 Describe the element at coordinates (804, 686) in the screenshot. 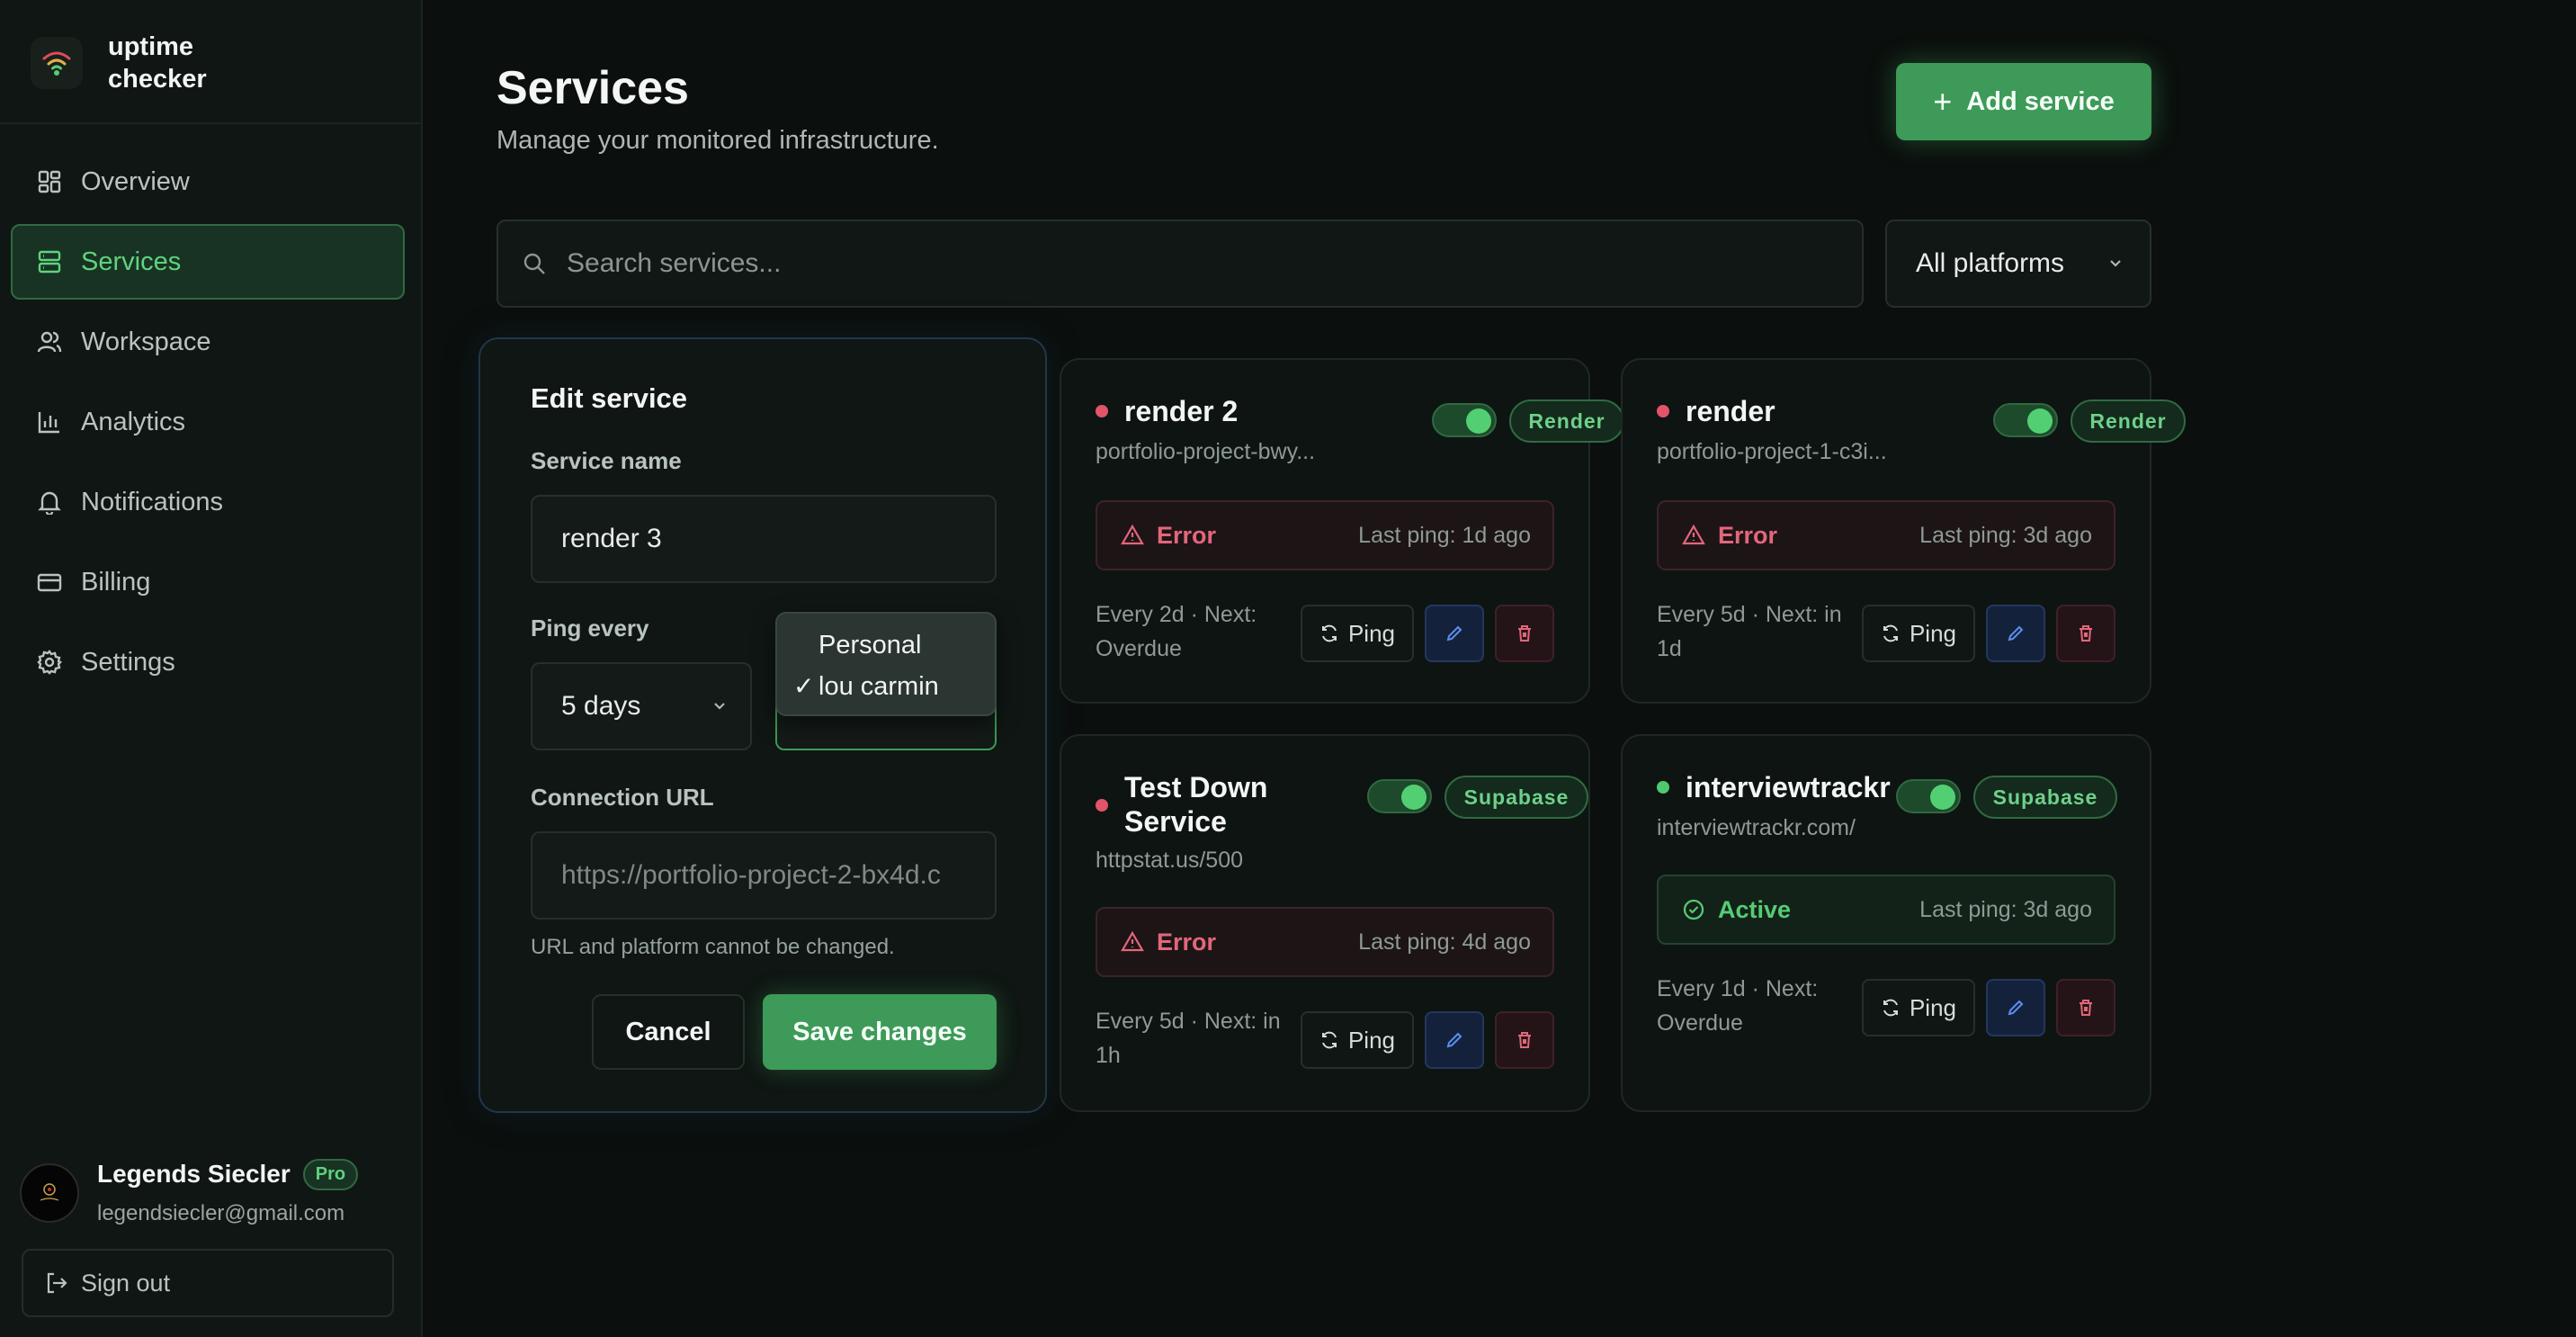

I see `check-icon: ✓` at that location.